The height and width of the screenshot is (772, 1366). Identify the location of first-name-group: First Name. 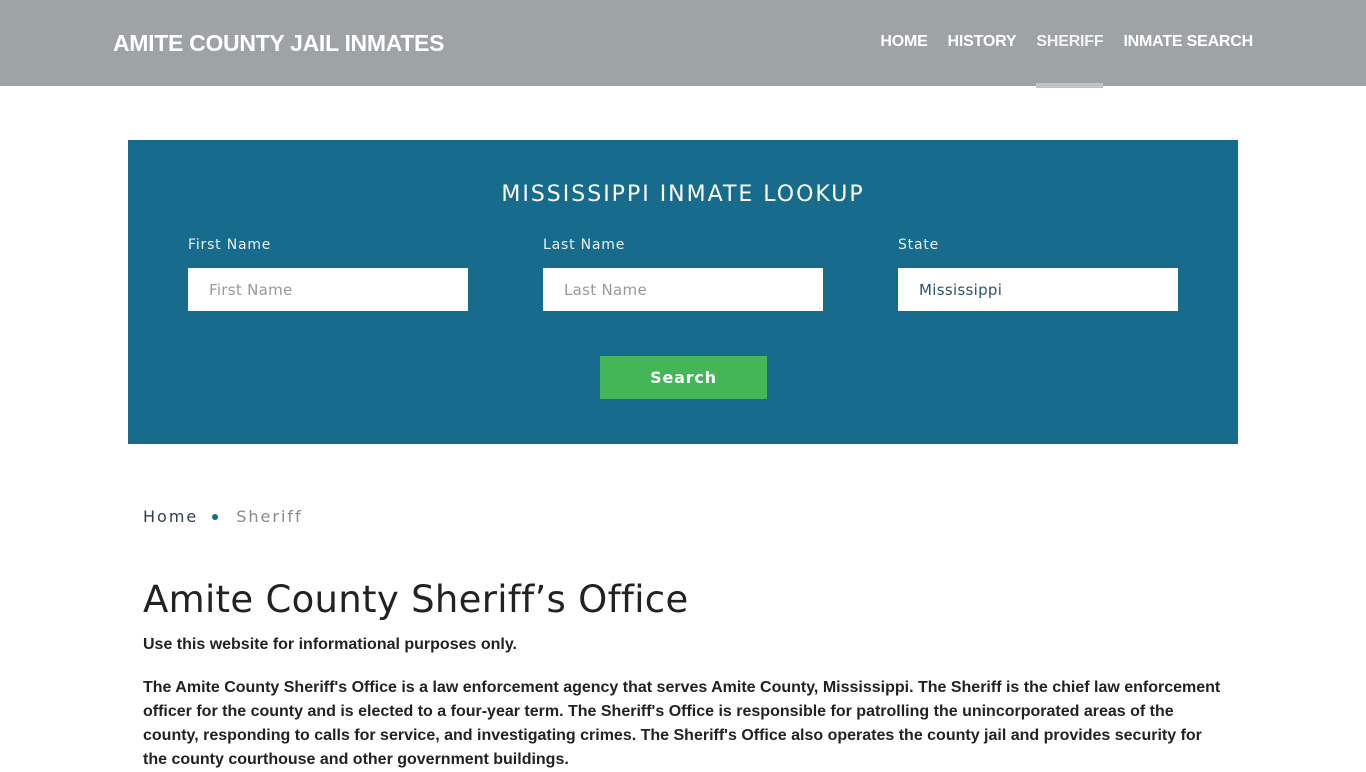
(328, 274).